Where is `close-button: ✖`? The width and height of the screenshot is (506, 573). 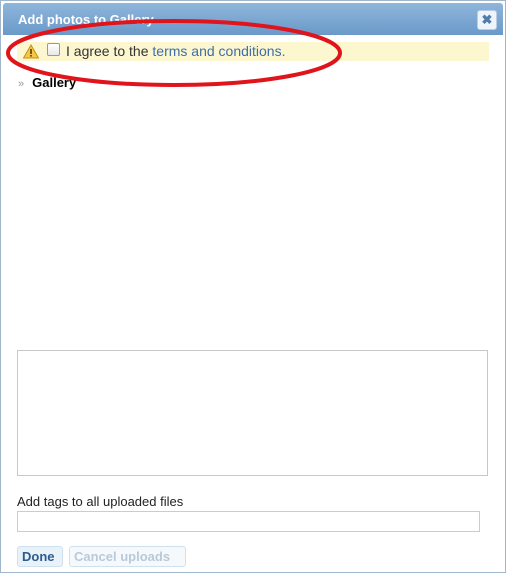 close-button: ✖ is located at coordinates (487, 20).